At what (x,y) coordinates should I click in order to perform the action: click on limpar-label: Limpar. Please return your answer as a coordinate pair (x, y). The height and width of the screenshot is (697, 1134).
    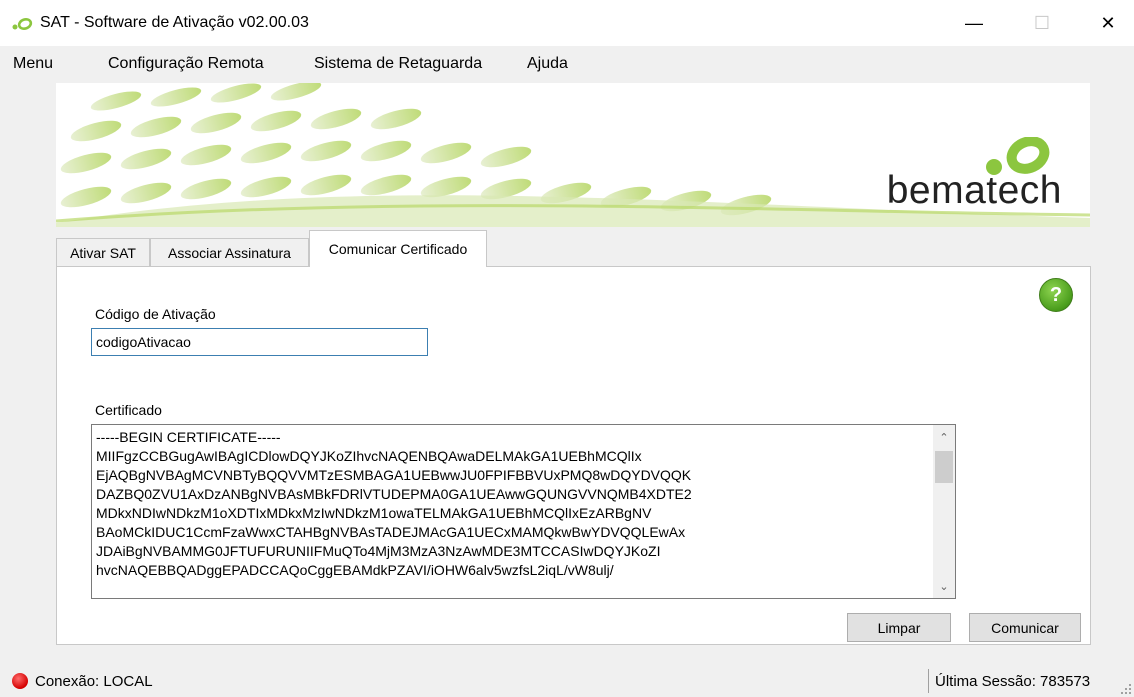
    Looking at the image, I should click on (899, 627).